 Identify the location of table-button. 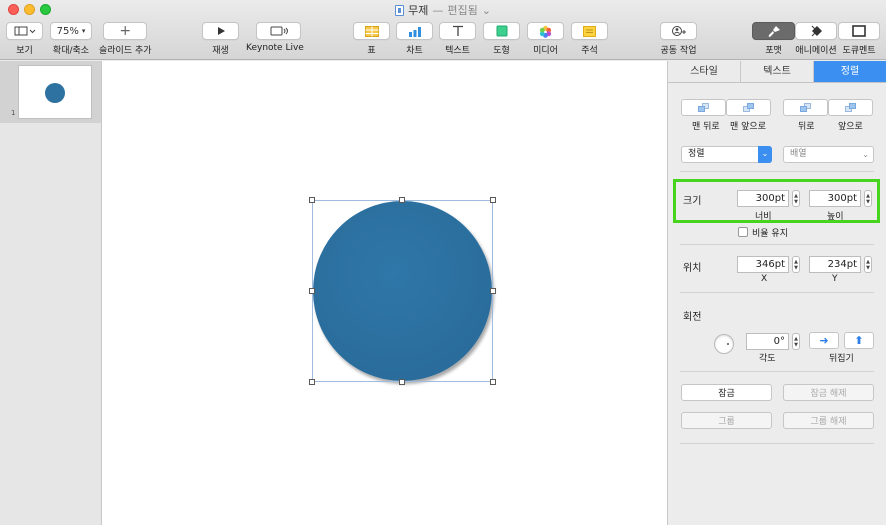
(371, 31).